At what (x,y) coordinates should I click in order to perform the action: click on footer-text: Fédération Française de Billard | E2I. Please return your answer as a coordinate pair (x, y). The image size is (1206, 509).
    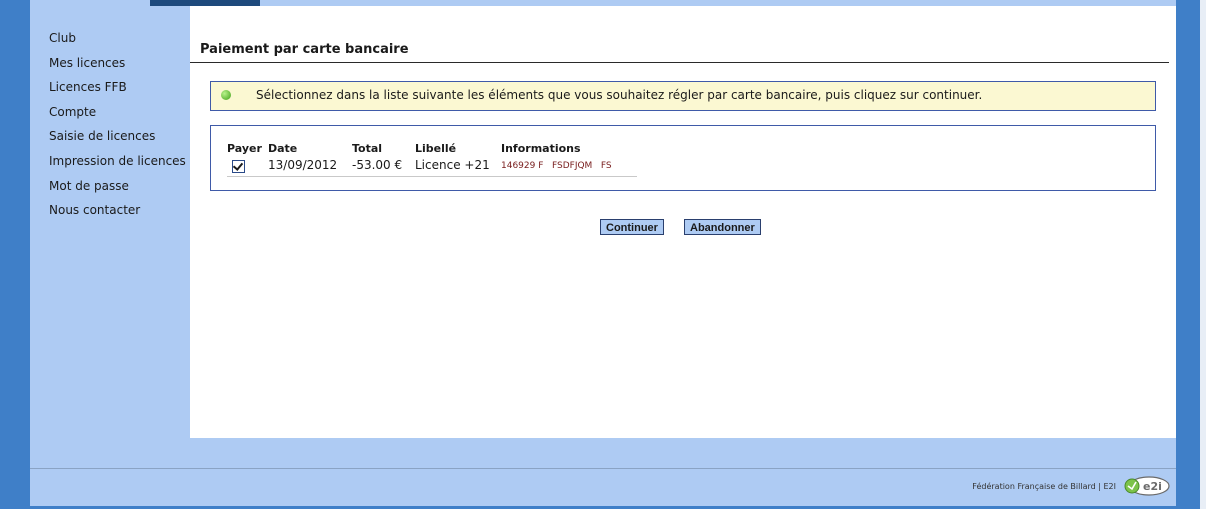
    Looking at the image, I should click on (1044, 486).